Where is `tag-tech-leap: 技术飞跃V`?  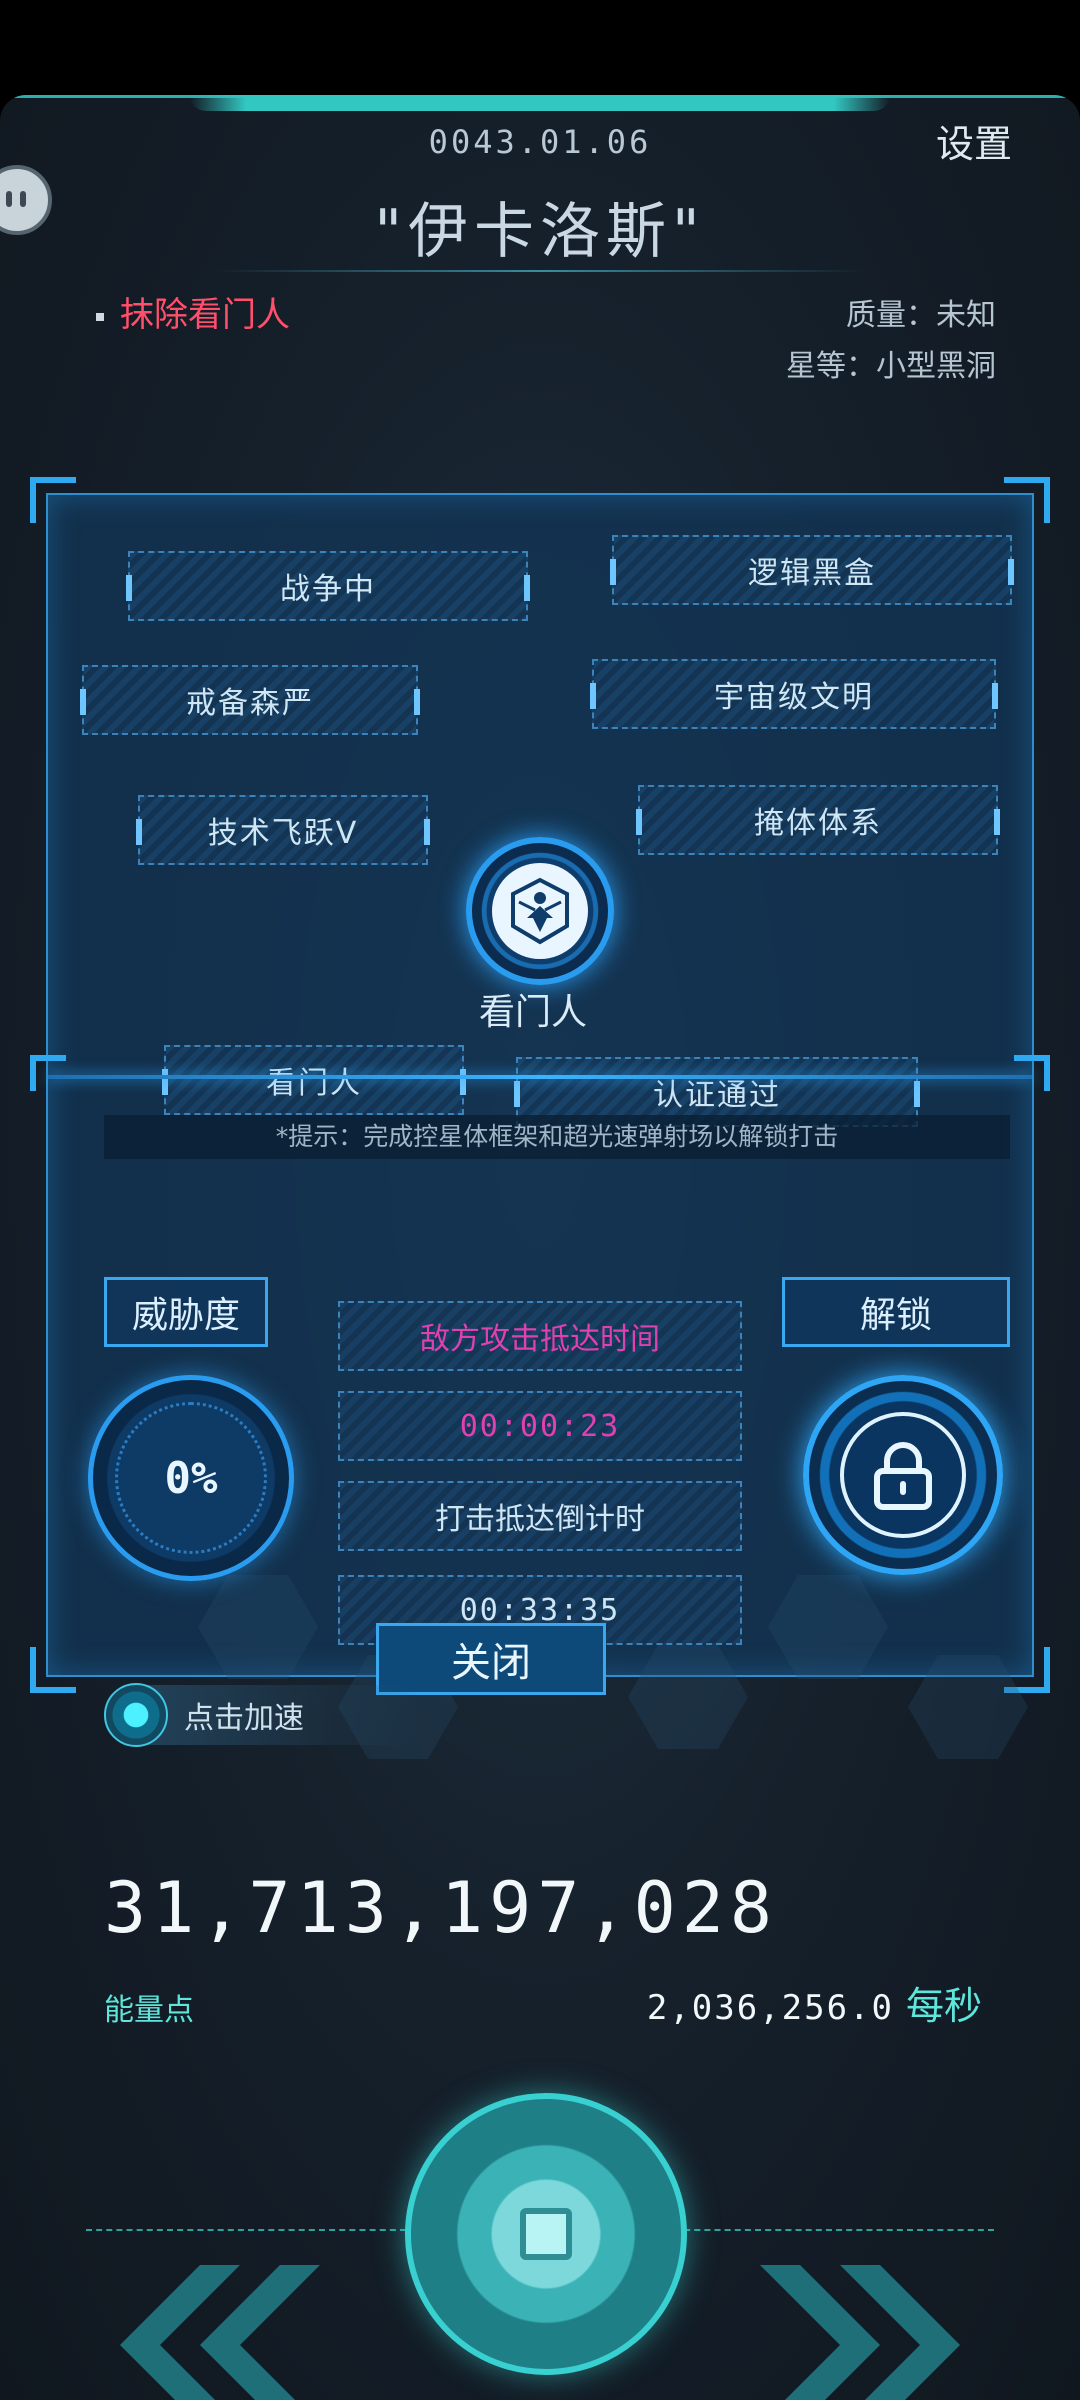
tag-tech-leap: 技术飞跃V is located at coordinates (283, 830).